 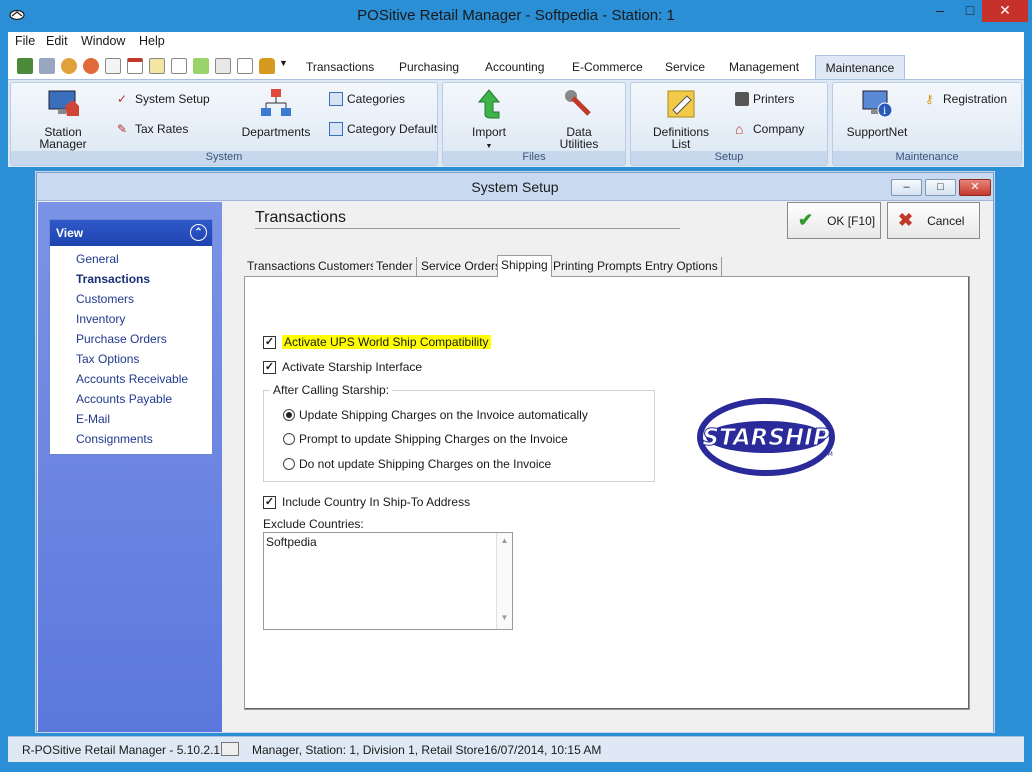 What do you see at coordinates (121, 750) in the screenshot?
I see `status-app-version: R-POSitive Retail Manager - 5.10.2.1` at bounding box center [121, 750].